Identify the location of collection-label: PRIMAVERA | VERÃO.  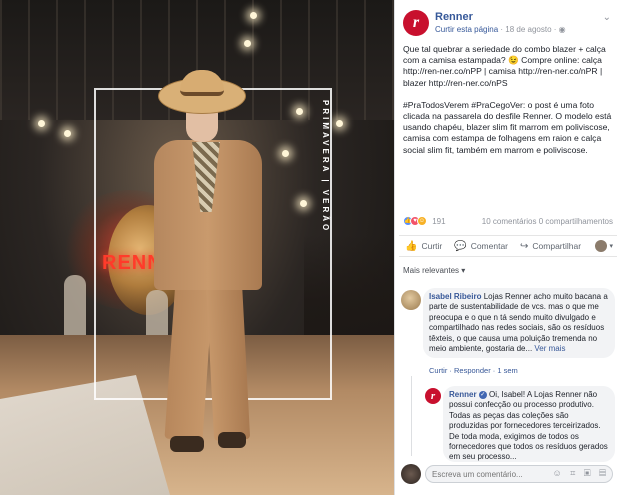
(325, 167).